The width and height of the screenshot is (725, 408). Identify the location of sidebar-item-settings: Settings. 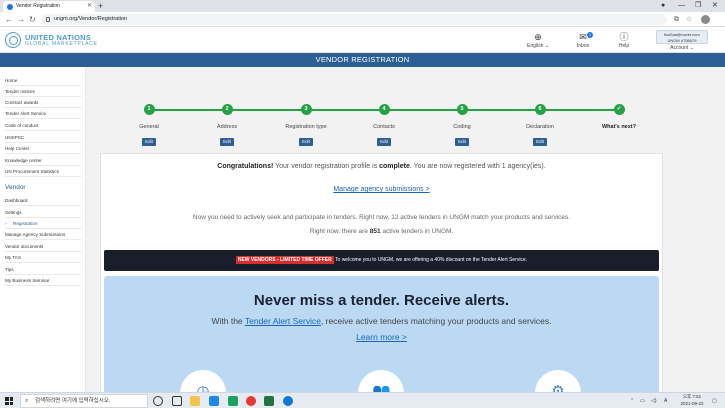
(43, 212).